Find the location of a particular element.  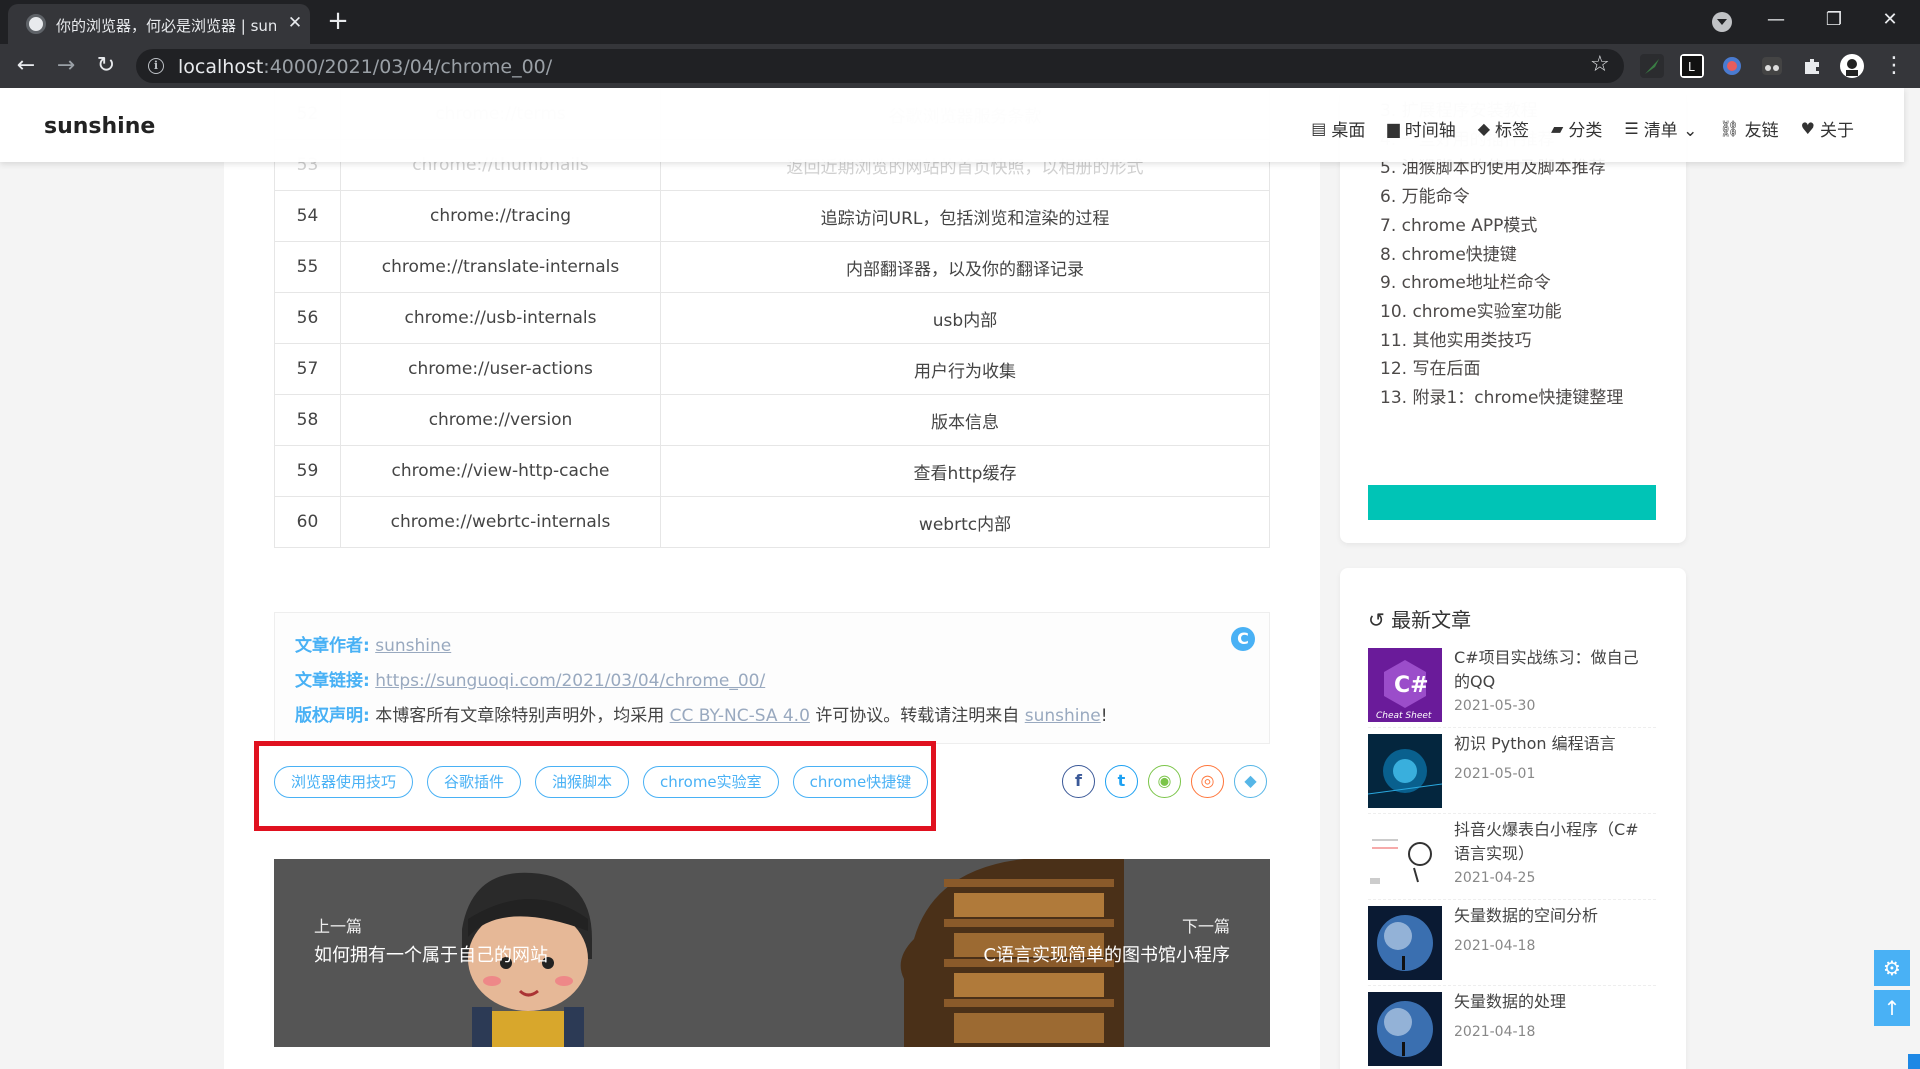

row-number: 58 is located at coordinates (307, 420).